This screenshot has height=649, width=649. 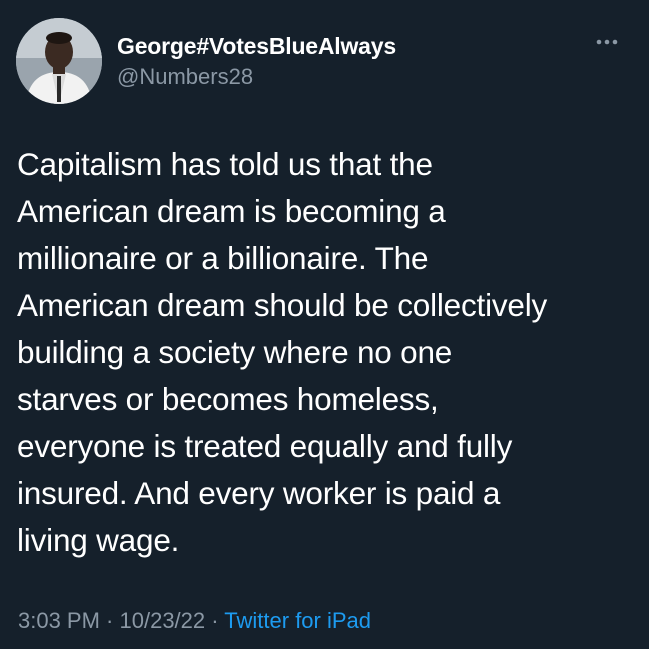 What do you see at coordinates (59, 620) in the screenshot?
I see `tweet-time: 3:03 PM` at bounding box center [59, 620].